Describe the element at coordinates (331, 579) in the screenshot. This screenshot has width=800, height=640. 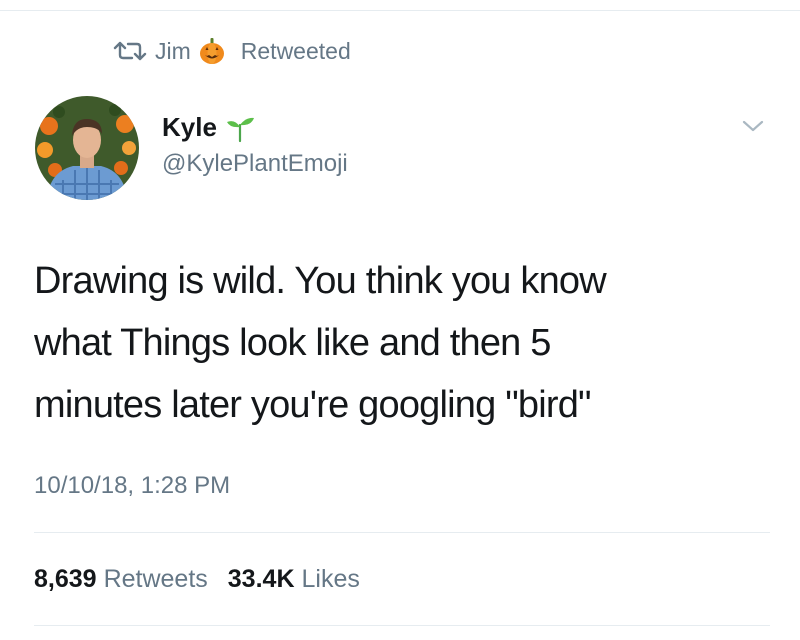
I see `likes-label: Likes` at that location.